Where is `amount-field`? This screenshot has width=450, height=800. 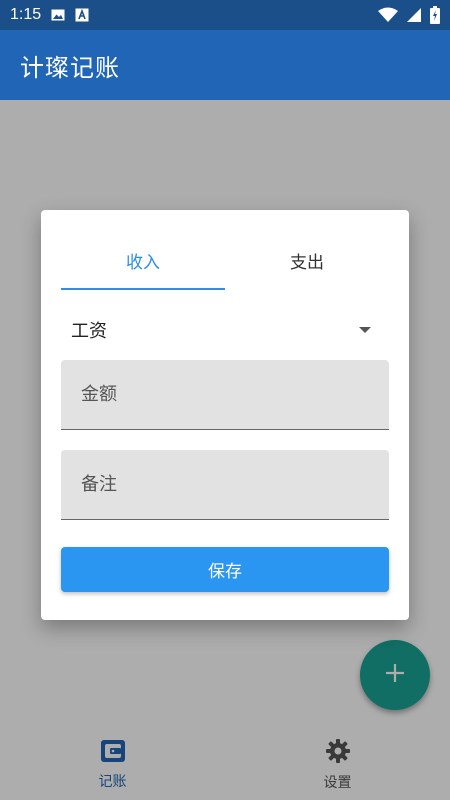
amount-field is located at coordinates (225, 395).